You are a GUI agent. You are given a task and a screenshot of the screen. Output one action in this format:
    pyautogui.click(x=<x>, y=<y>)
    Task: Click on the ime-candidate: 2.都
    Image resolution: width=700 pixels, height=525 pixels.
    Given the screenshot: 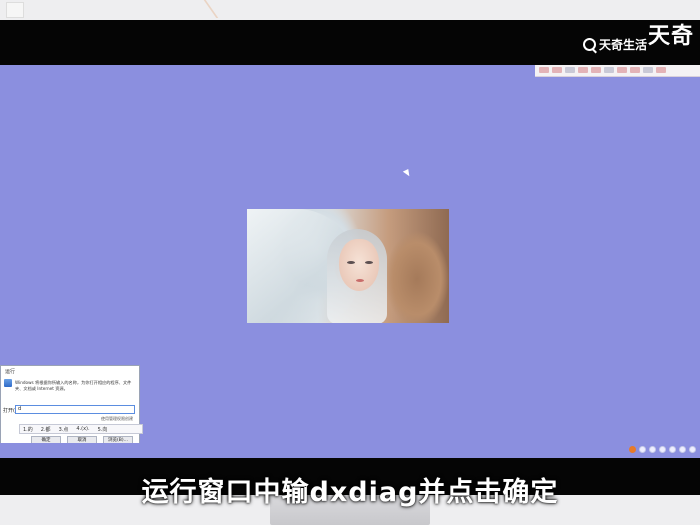 What is the action you would take?
    pyautogui.click(x=46, y=429)
    